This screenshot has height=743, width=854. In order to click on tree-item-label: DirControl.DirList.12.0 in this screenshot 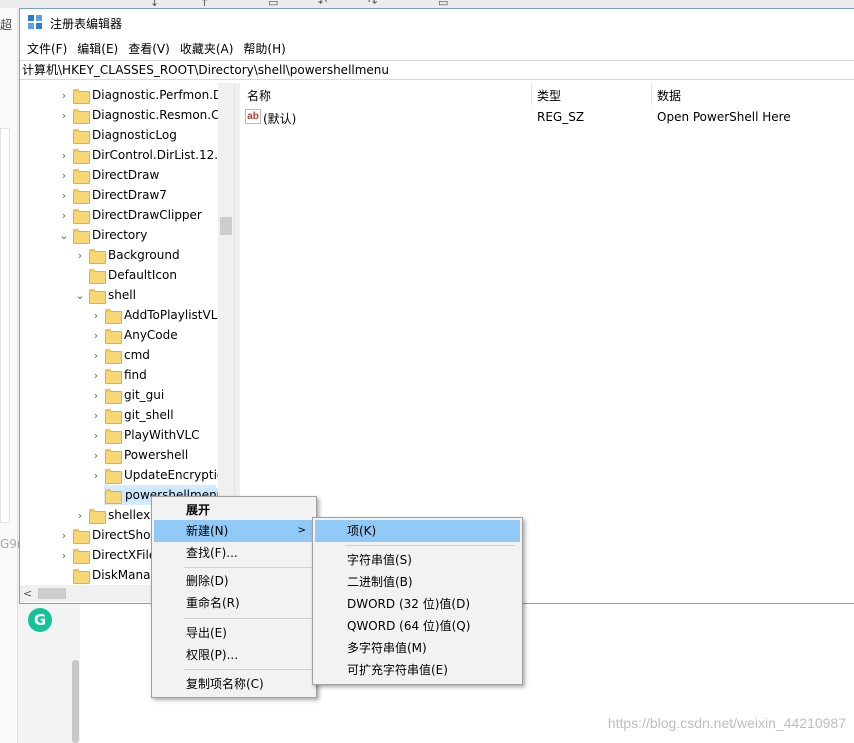, I will do `click(159, 155)`.